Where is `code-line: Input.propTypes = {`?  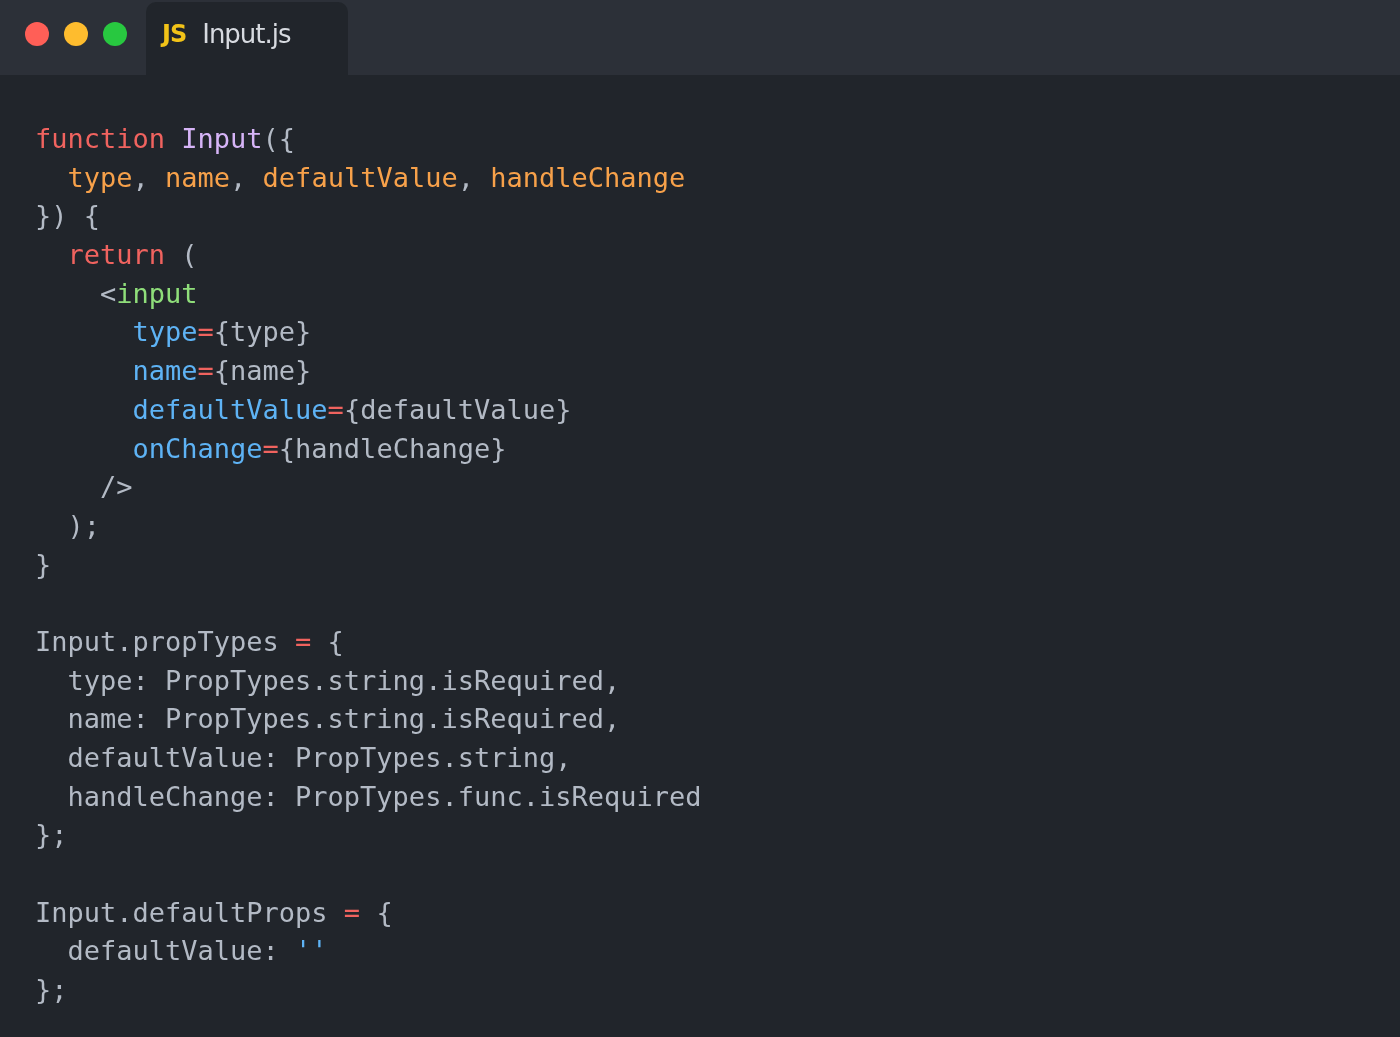
code-line: Input.propTypes = { is located at coordinates (189, 641).